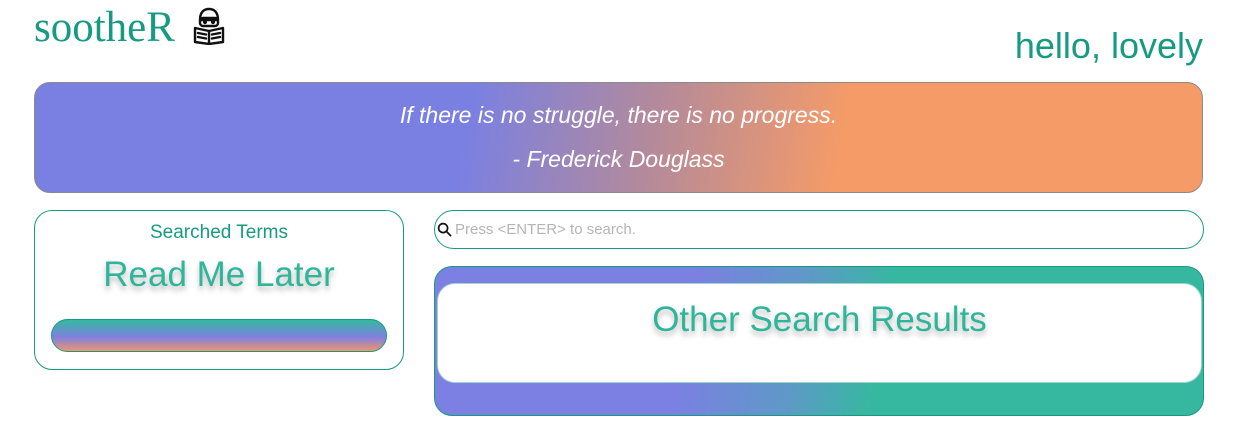 The width and height of the screenshot is (1243, 441). Describe the element at coordinates (819, 319) in the screenshot. I see `other-results-heading: Other Search Results` at that location.